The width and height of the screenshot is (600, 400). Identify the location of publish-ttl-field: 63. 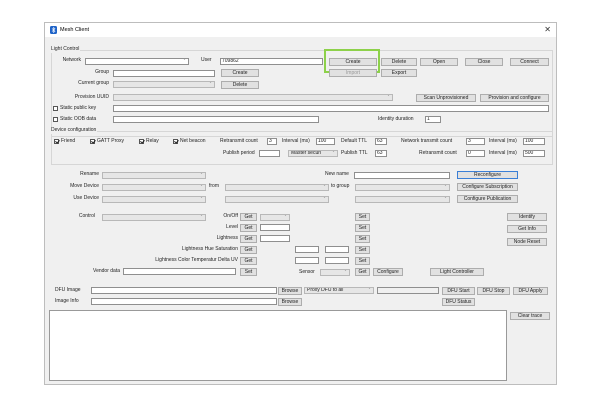
(381, 153).